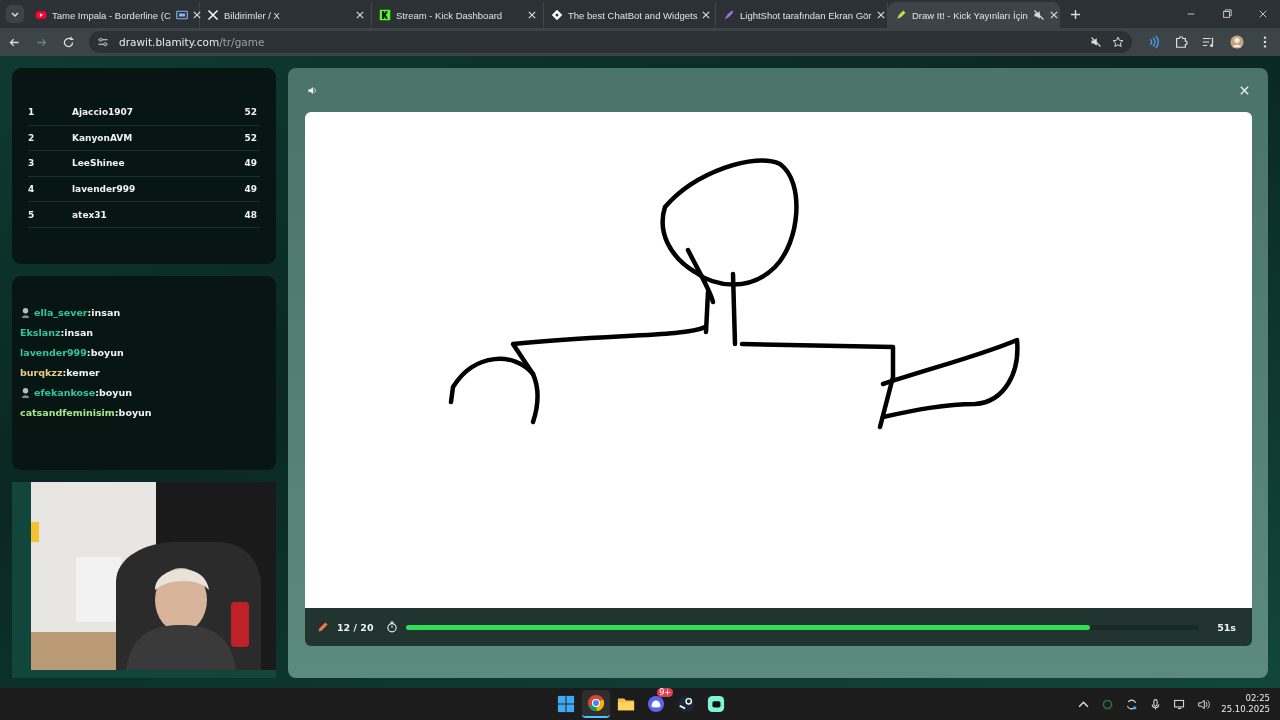 This screenshot has height=720, width=1280. Describe the element at coordinates (213, 15) in the screenshot. I see `x-logo-icon` at that location.